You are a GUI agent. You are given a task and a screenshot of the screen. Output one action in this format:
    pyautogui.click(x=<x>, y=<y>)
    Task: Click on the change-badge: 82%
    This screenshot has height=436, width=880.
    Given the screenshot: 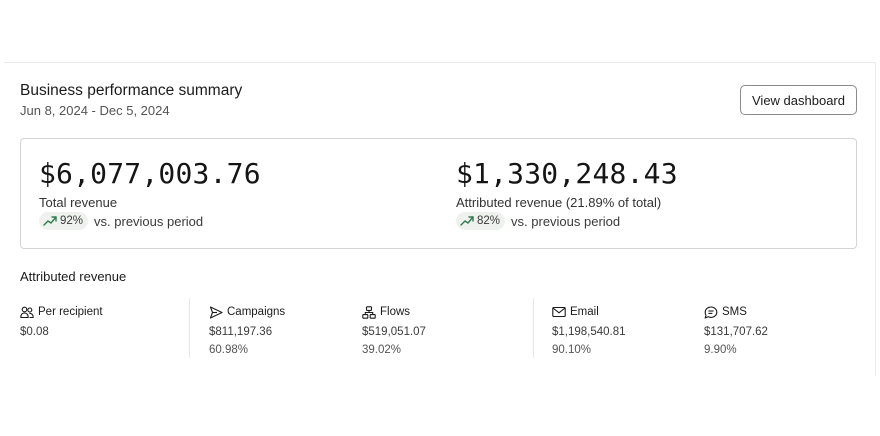 What is the action you would take?
    pyautogui.click(x=481, y=221)
    